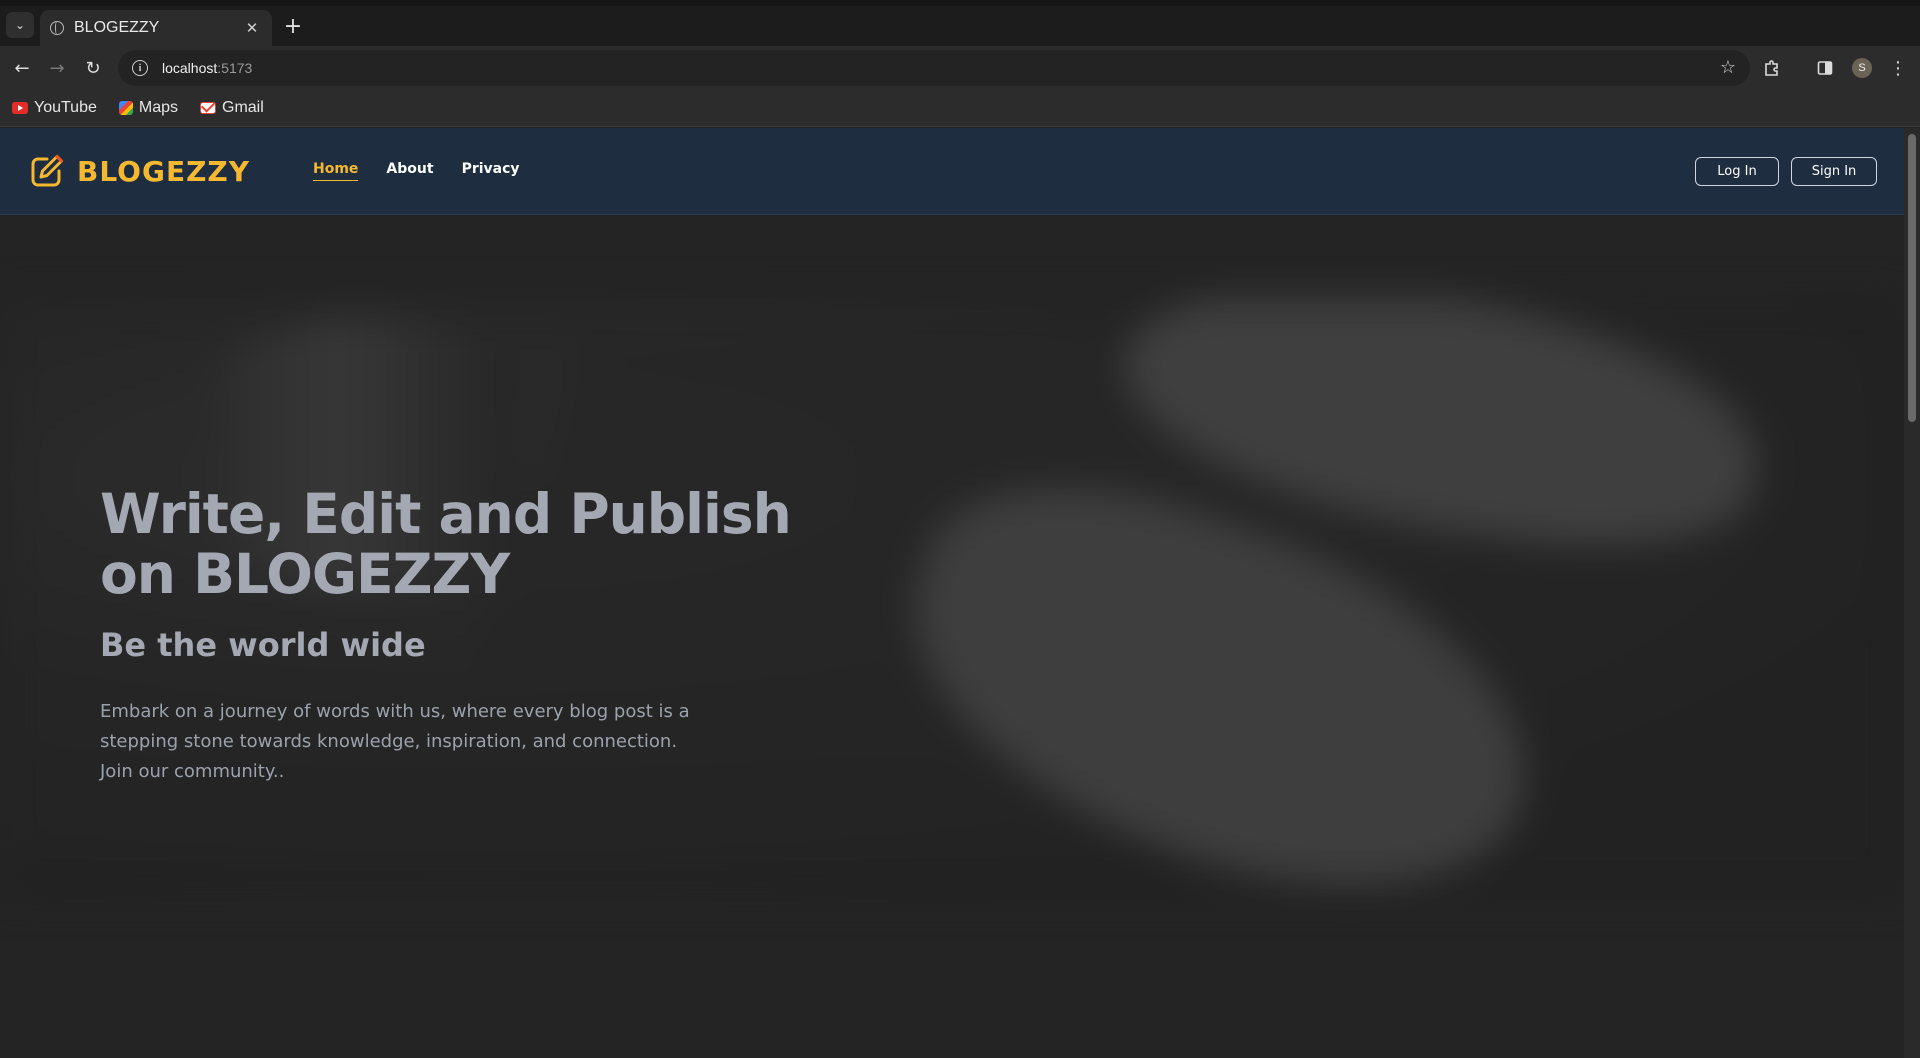  Describe the element at coordinates (22, 68) in the screenshot. I see `back-arrow-icon: ←` at that location.